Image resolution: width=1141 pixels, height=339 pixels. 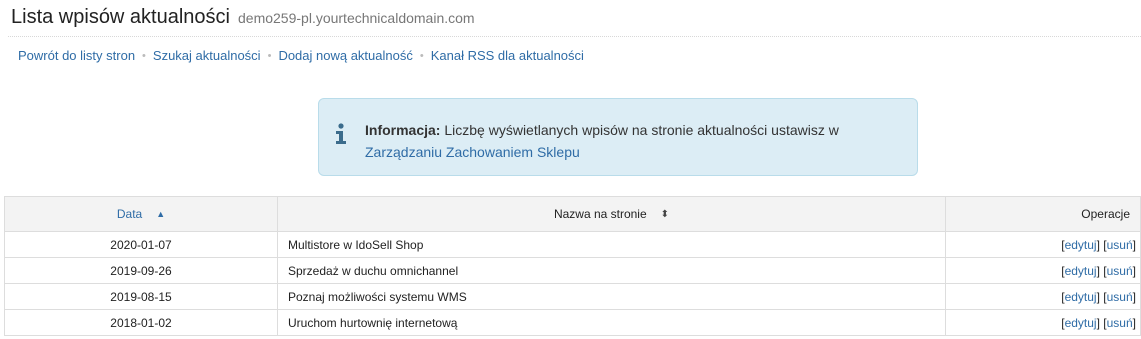 What do you see at coordinates (129, 214) in the screenshot?
I see `sort-by-date-label: Data` at bounding box center [129, 214].